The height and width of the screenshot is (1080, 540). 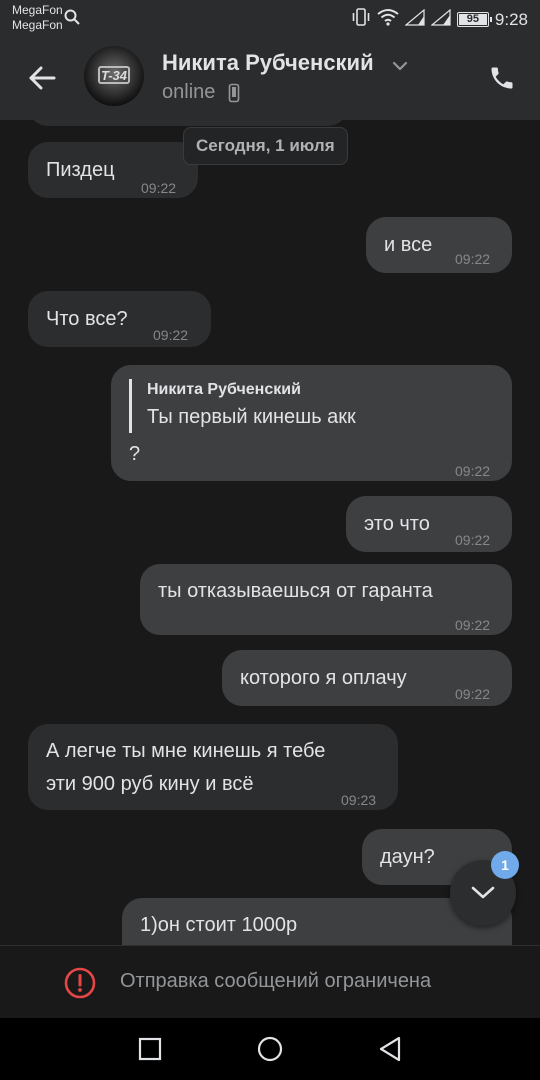 I want to click on circle-icon, so click(x=270, y=1049).